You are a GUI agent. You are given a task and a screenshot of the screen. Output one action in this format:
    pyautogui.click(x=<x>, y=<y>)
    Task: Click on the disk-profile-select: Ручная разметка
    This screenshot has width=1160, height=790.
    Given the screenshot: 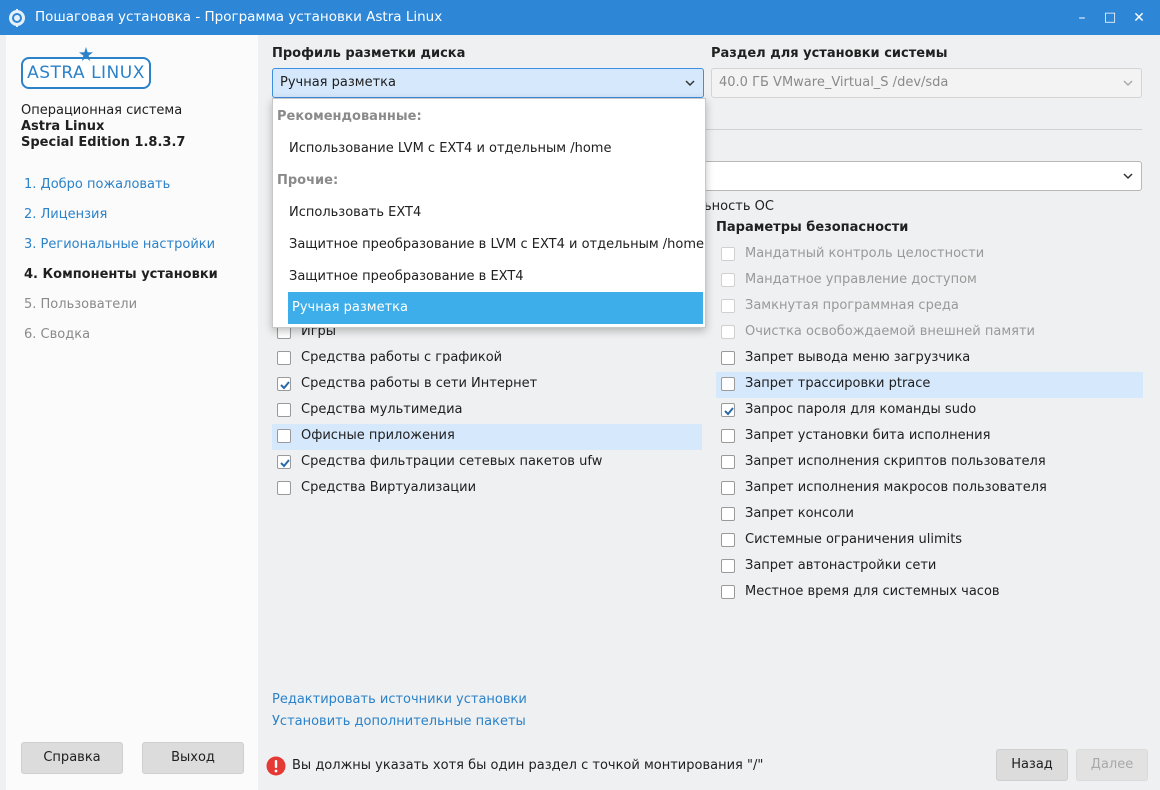 What is the action you would take?
    pyautogui.click(x=488, y=83)
    